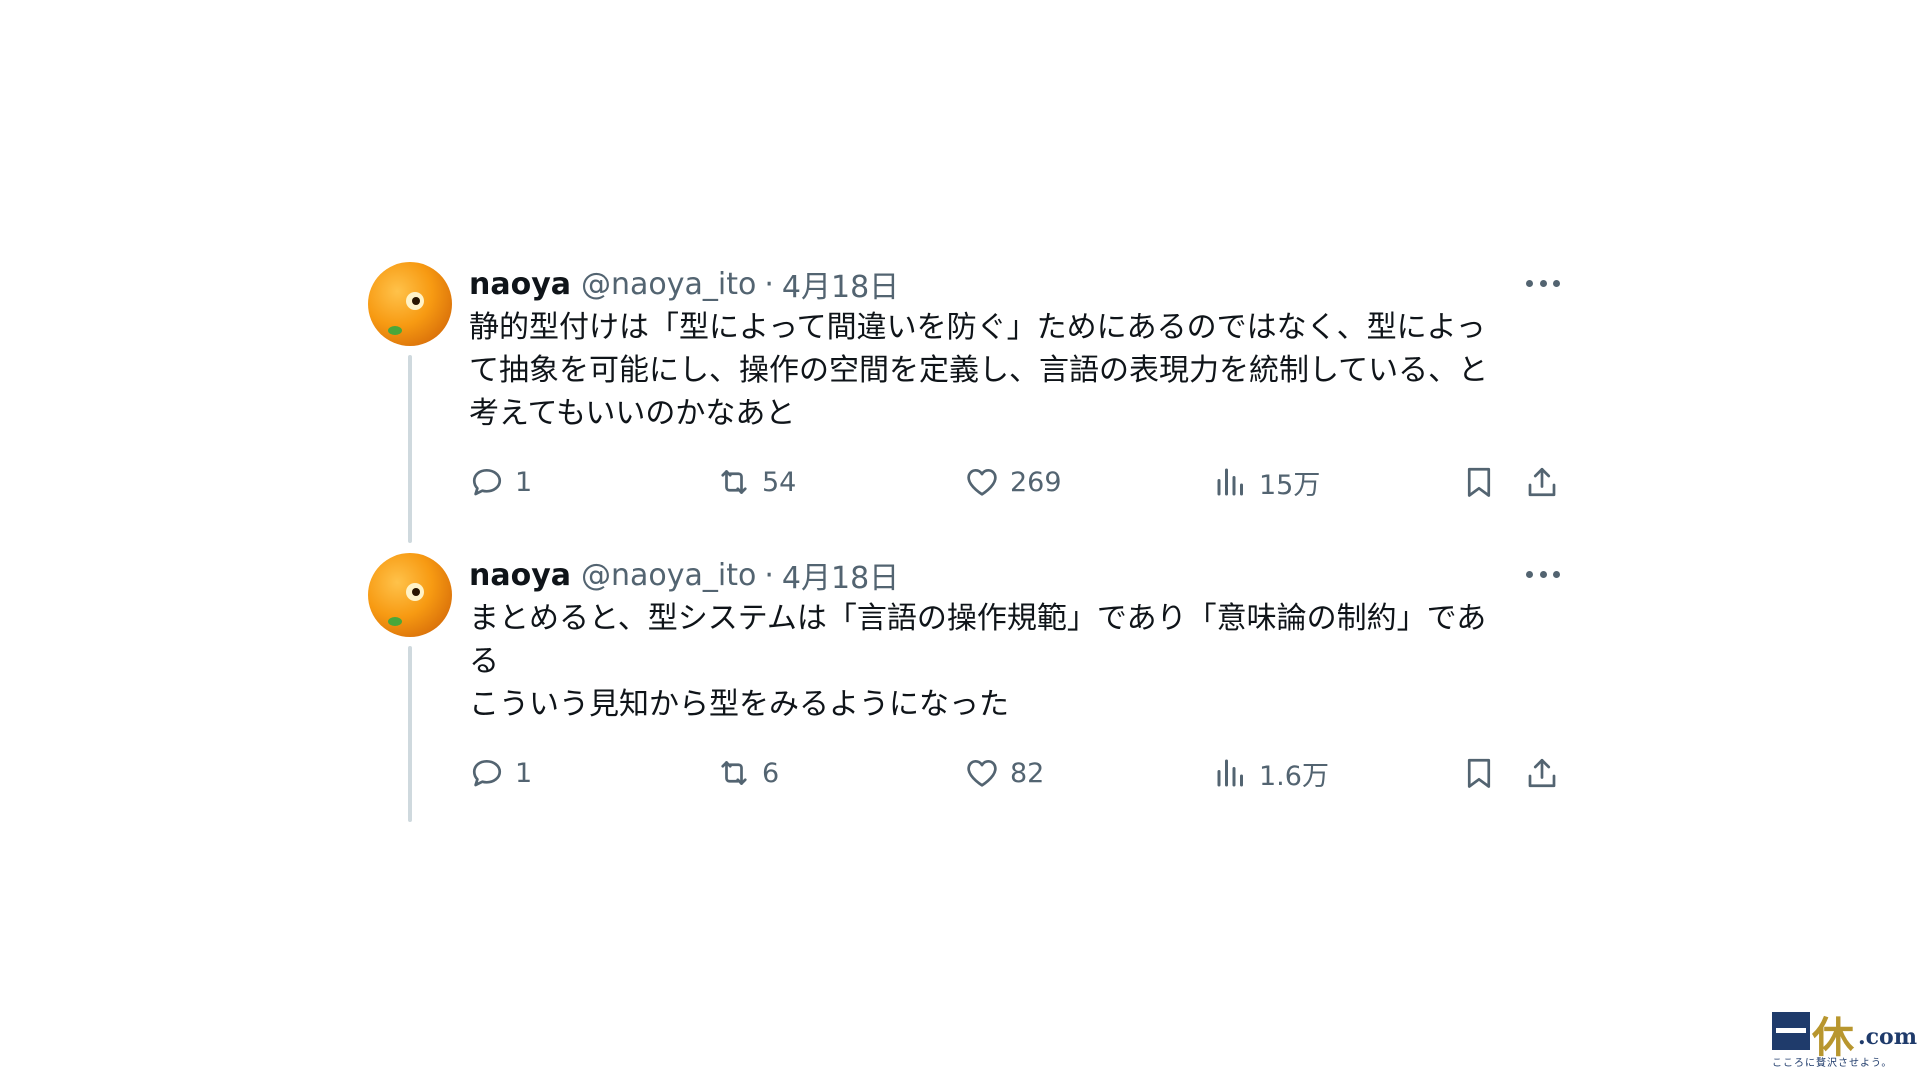 Image resolution: width=1920 pixels, height=1080 pixels. What do you see at coordinates (1027, 773) in the screenshot?
I see `like-count: 82` at bounding box center [1027, 773].